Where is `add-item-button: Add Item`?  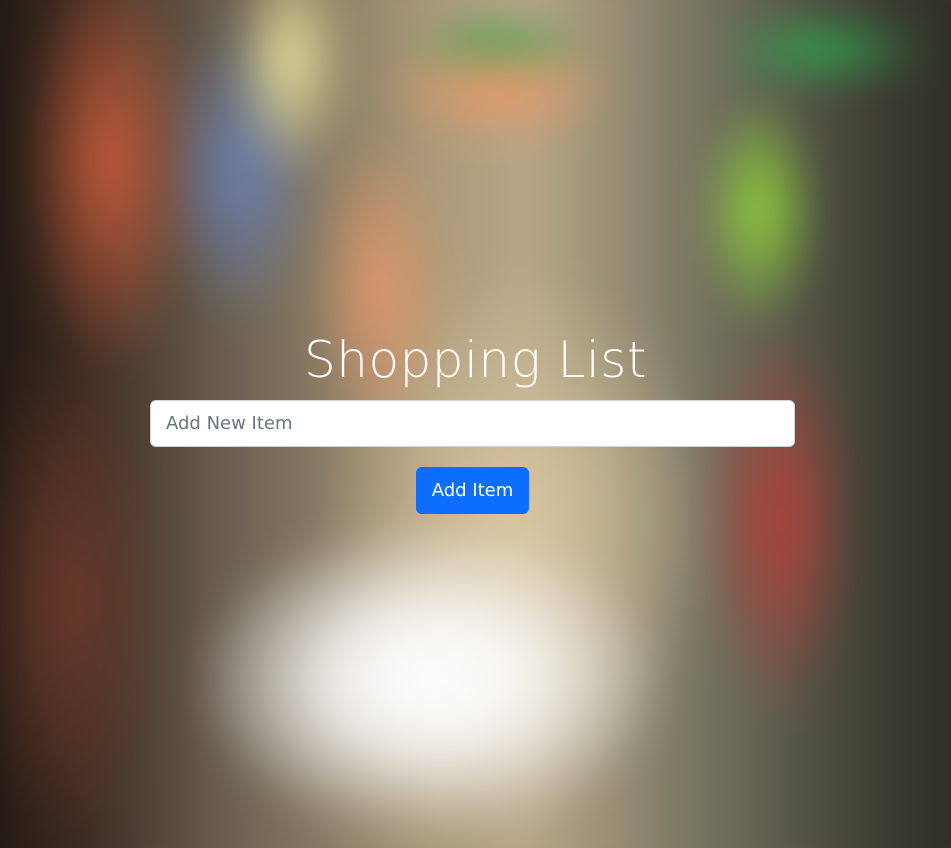
add-item-button: Add Item is located at coordinates (472, 490).